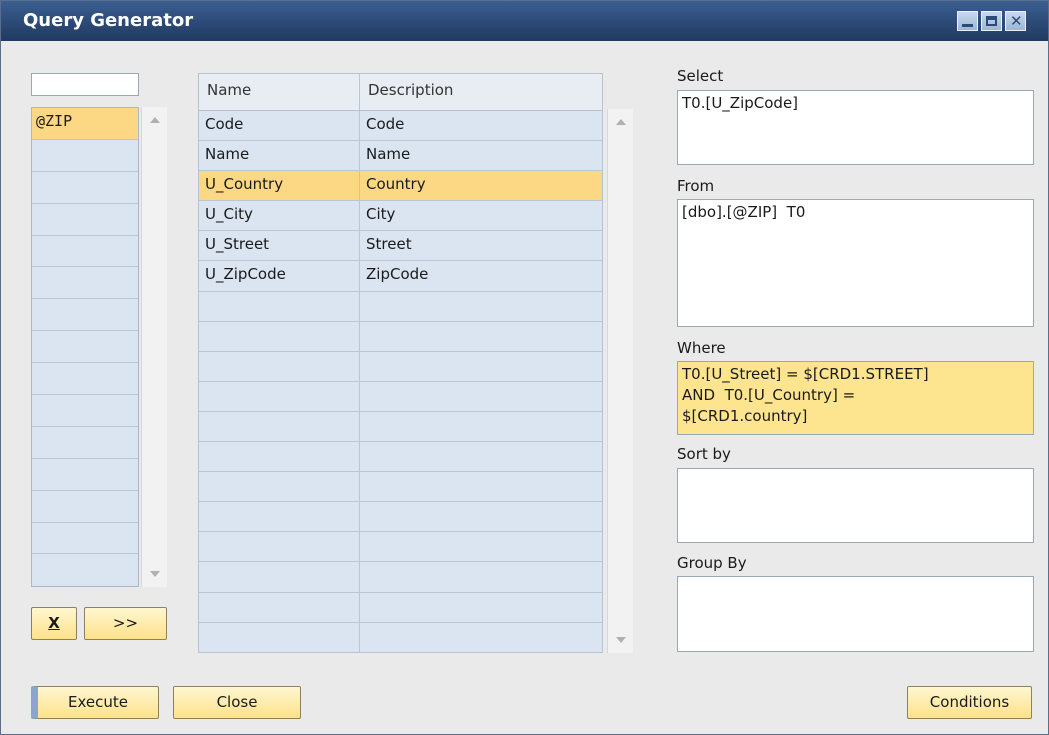  What do you see at coordinates (855, 614) in the screenshot?
I see `group-by-textarea` at bounding box center [855, 614].